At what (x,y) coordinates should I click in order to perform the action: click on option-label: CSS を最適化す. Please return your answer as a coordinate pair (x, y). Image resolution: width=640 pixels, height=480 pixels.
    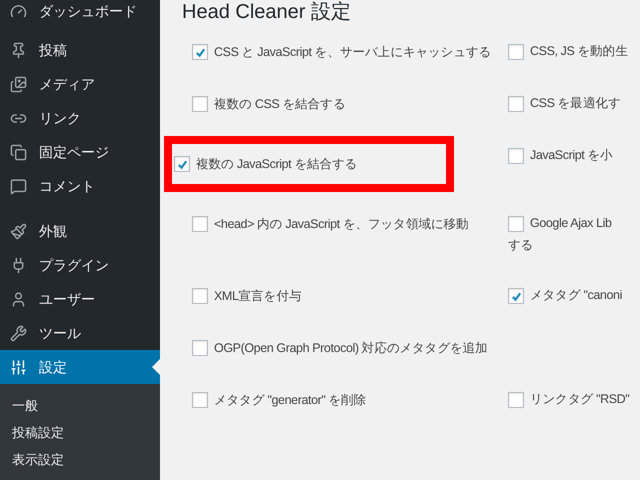
    Looking at the image, I should click on (575, 103).